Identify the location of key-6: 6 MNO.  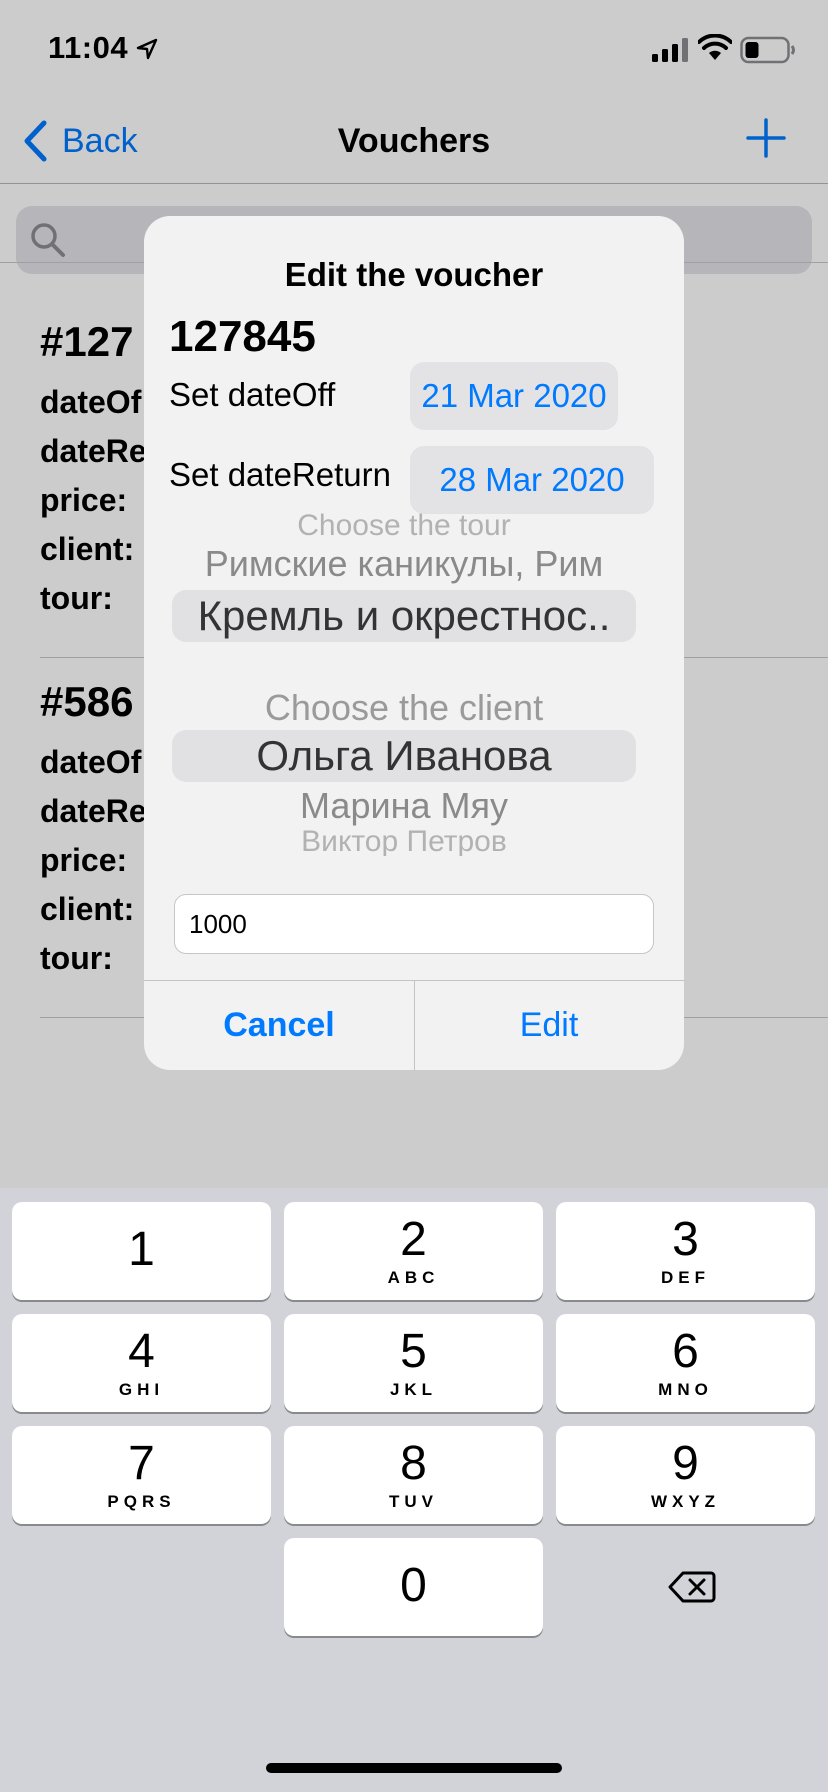
(685, 1363).